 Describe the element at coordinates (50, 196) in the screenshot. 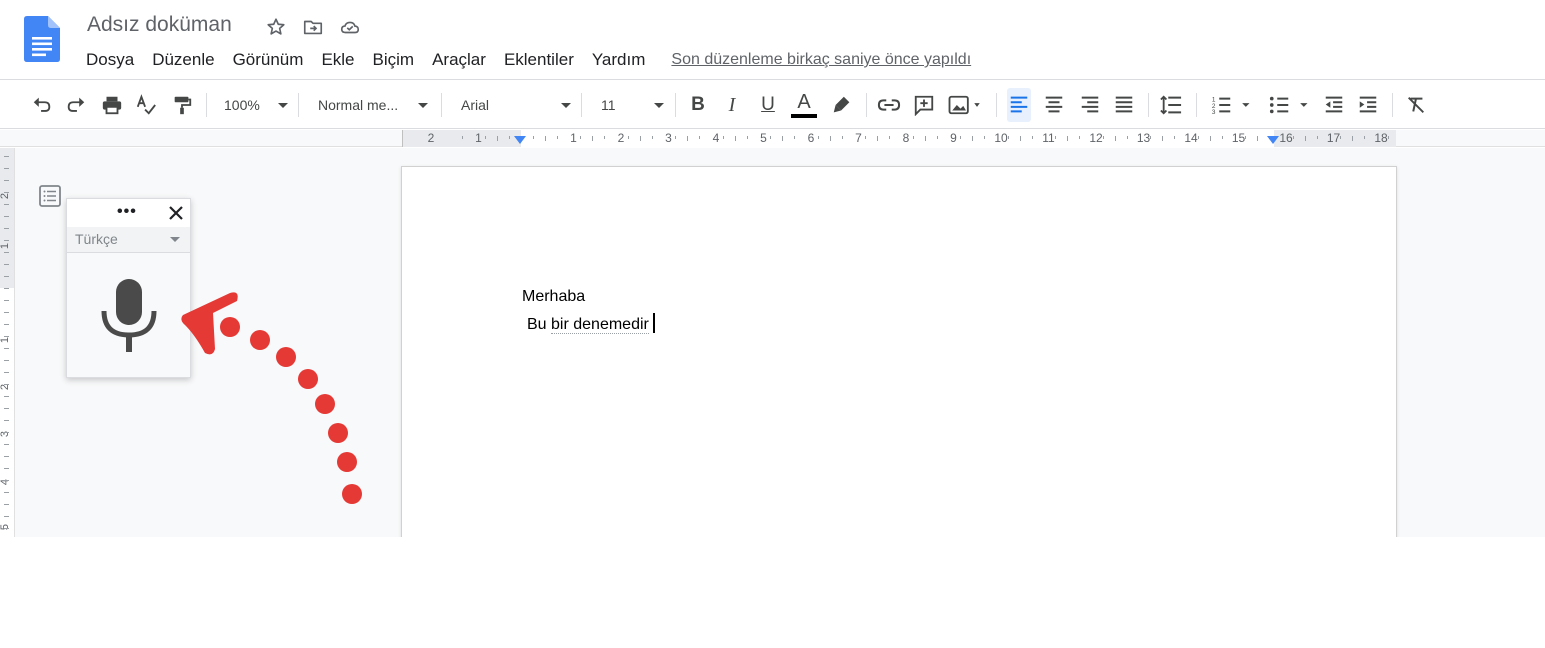

I see `document-outline-icon` at that location.